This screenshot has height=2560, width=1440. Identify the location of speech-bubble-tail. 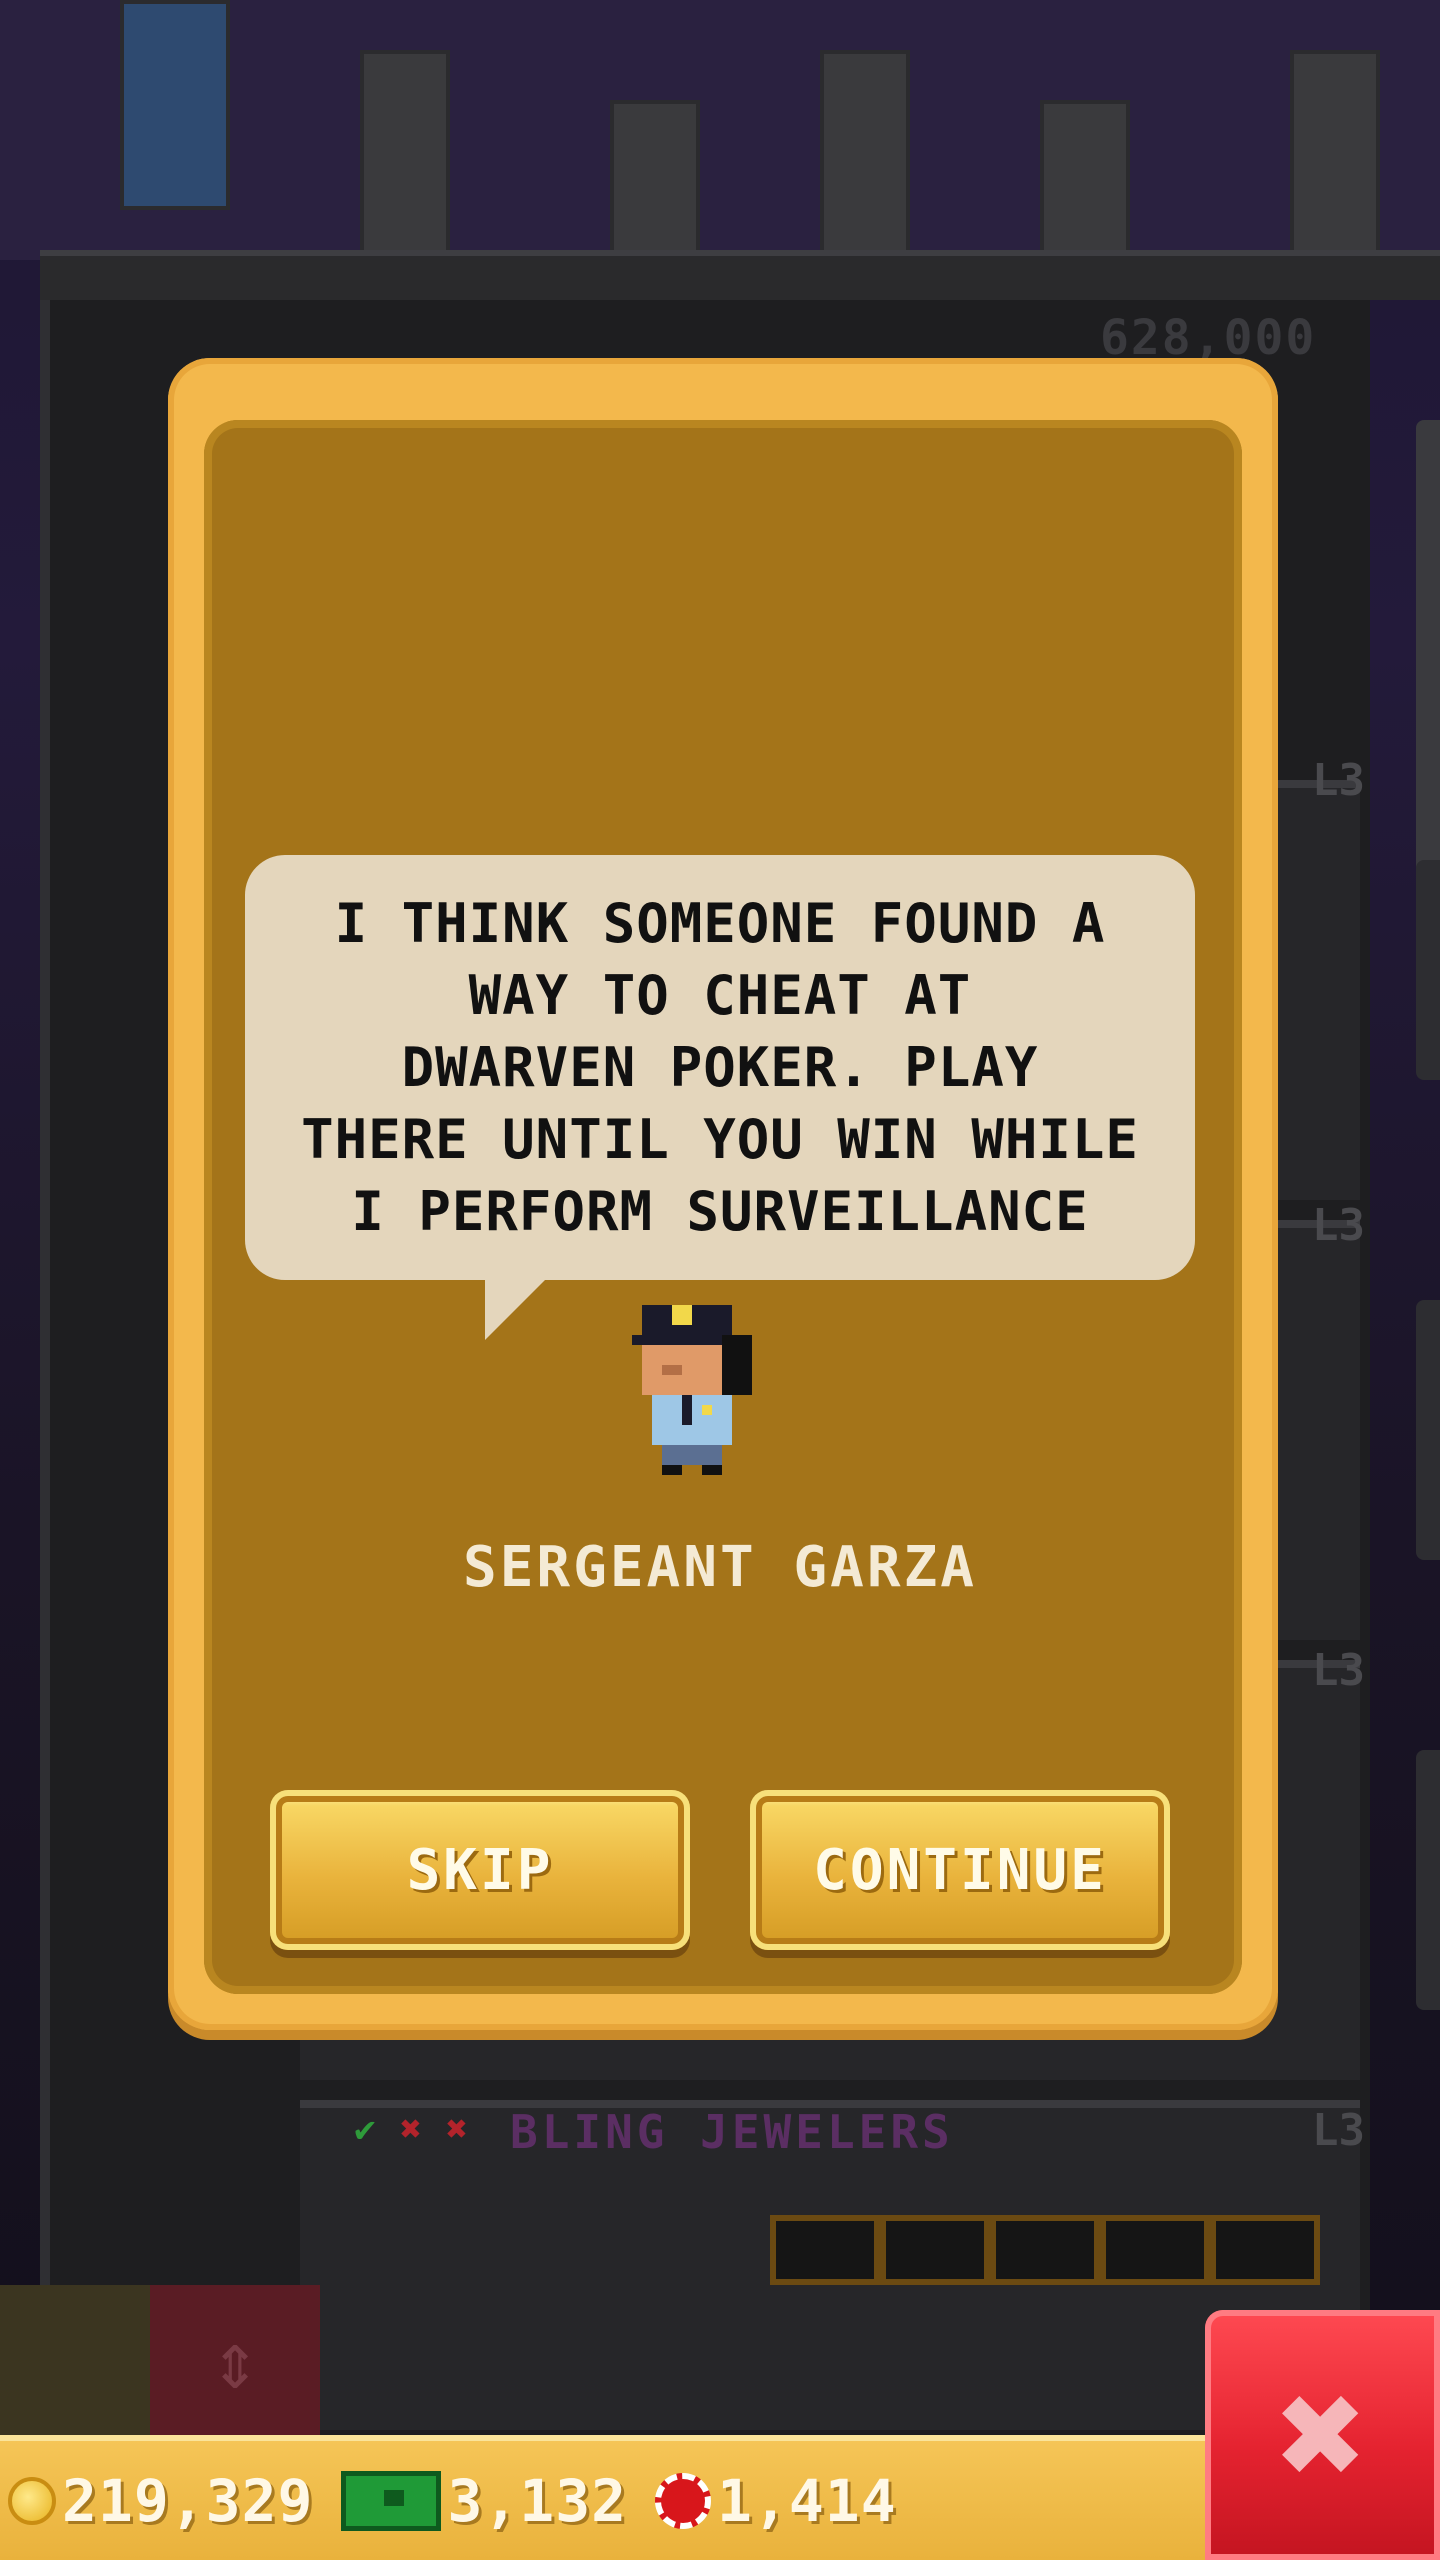
(516, 1309).